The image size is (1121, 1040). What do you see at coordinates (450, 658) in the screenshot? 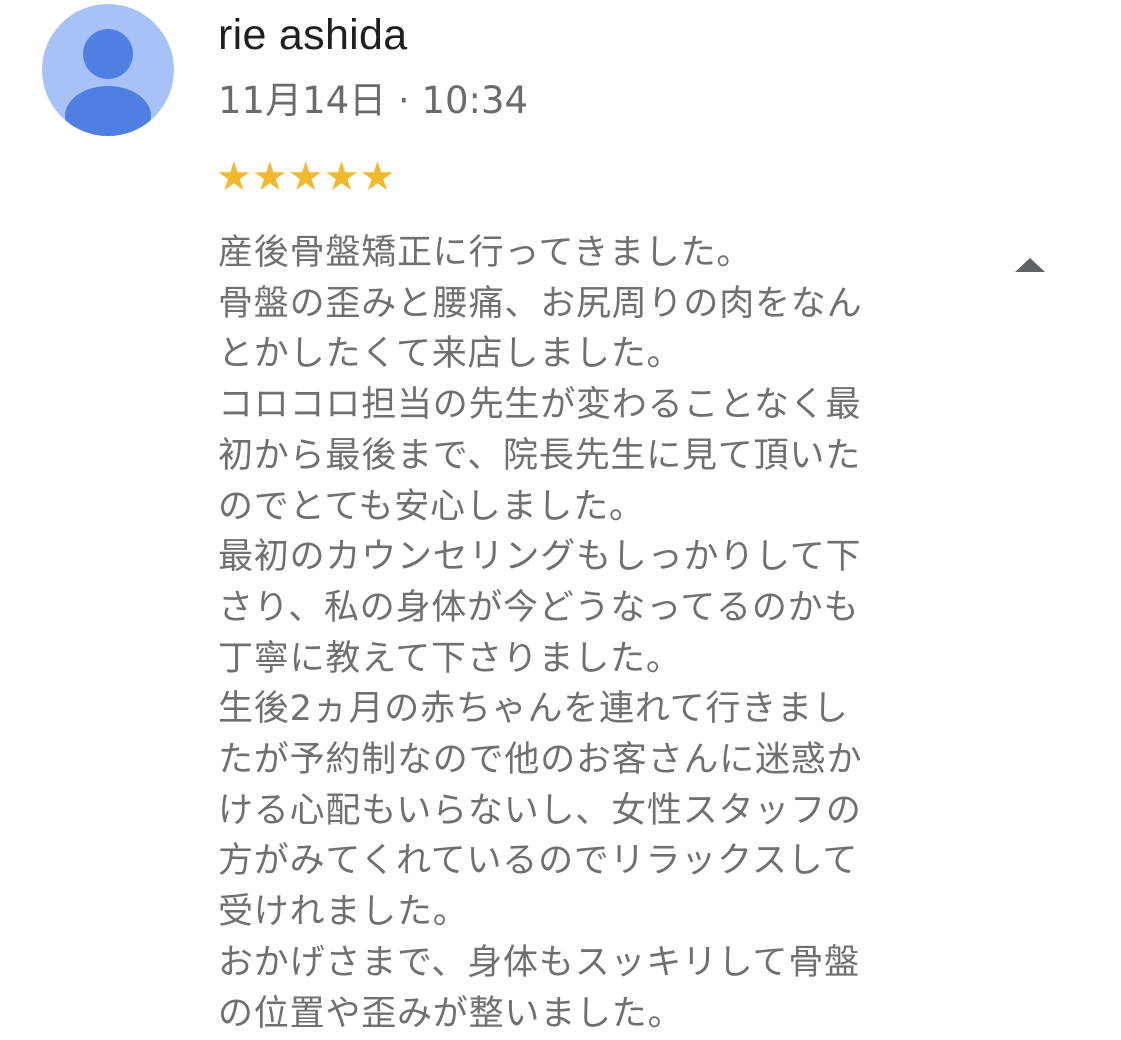
I see `review-text-line: 丁寧に教えて下さりました。` at bounding box center [450, 658].